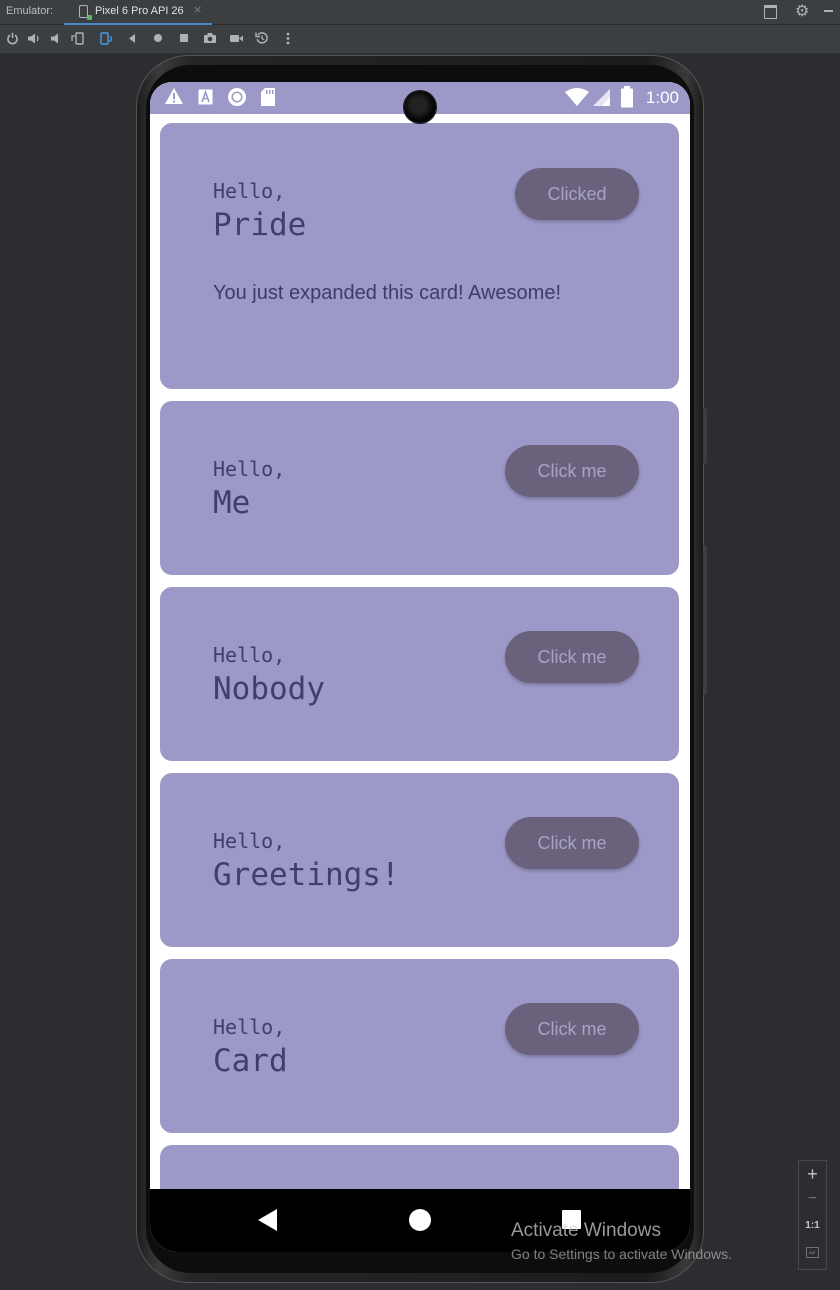  What do you see at coordinates (184, 38) in the screenshot?
I see `overview-icon` at bounding box center [184, 38].